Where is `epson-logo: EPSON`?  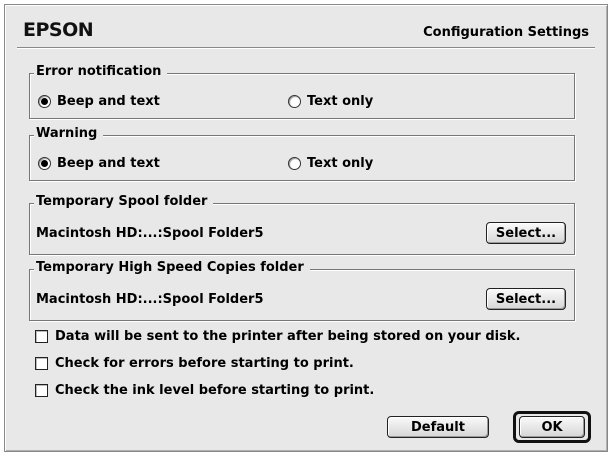 epson-logo: EPSON is located at coordinates (58, 30).